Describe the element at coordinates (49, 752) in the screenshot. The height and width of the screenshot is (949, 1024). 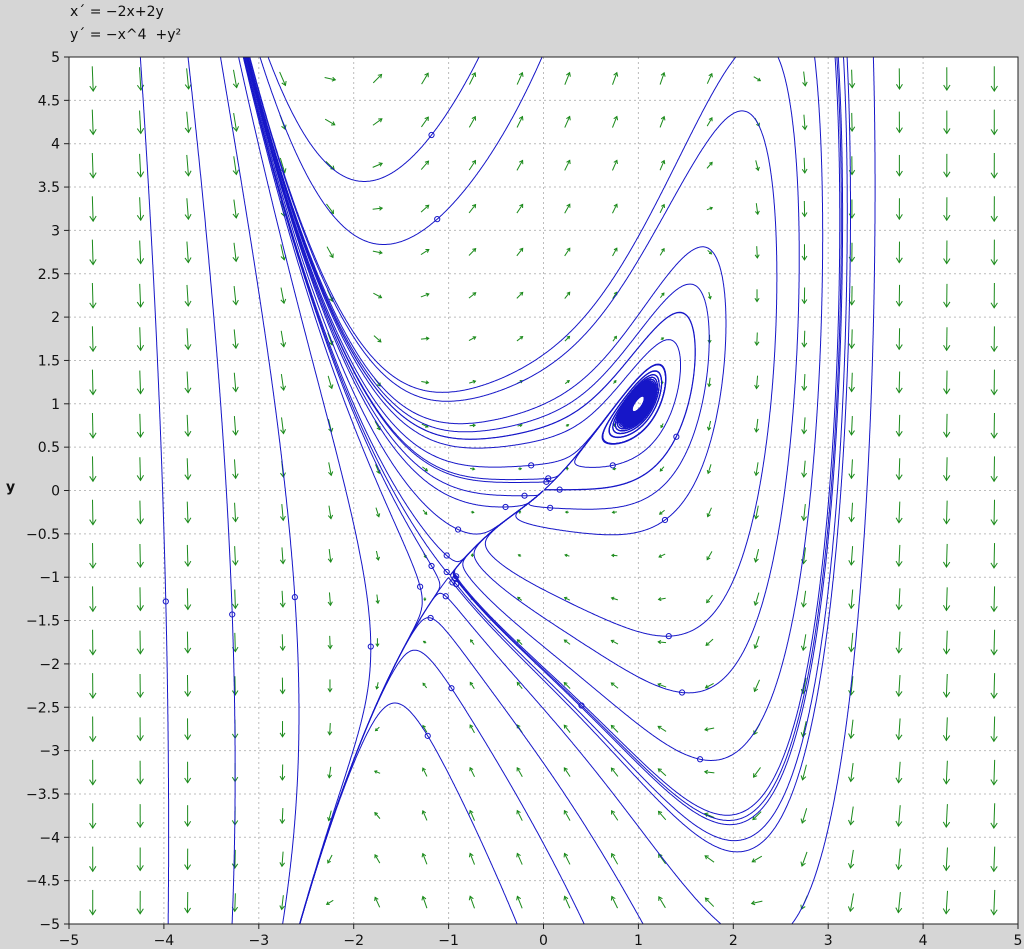
I see `y-tick-label: −3` at that location.